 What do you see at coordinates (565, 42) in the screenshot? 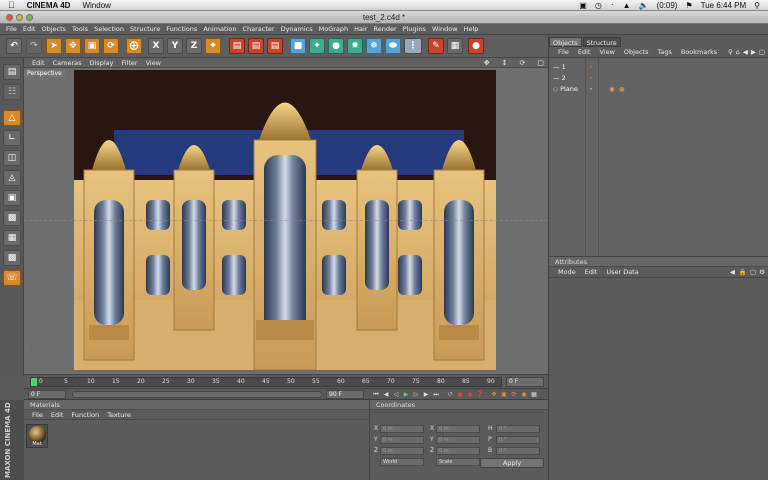
I see `tab-objects: Objects` at bounding box center [565, 42].